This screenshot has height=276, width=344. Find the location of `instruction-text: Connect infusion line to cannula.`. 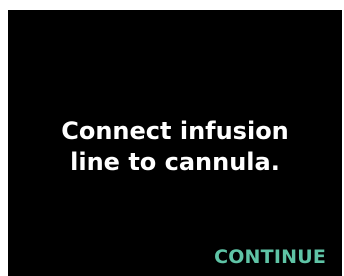

instruction-text: Connect infusion line to cannula. is located at coordinates (175, 146).